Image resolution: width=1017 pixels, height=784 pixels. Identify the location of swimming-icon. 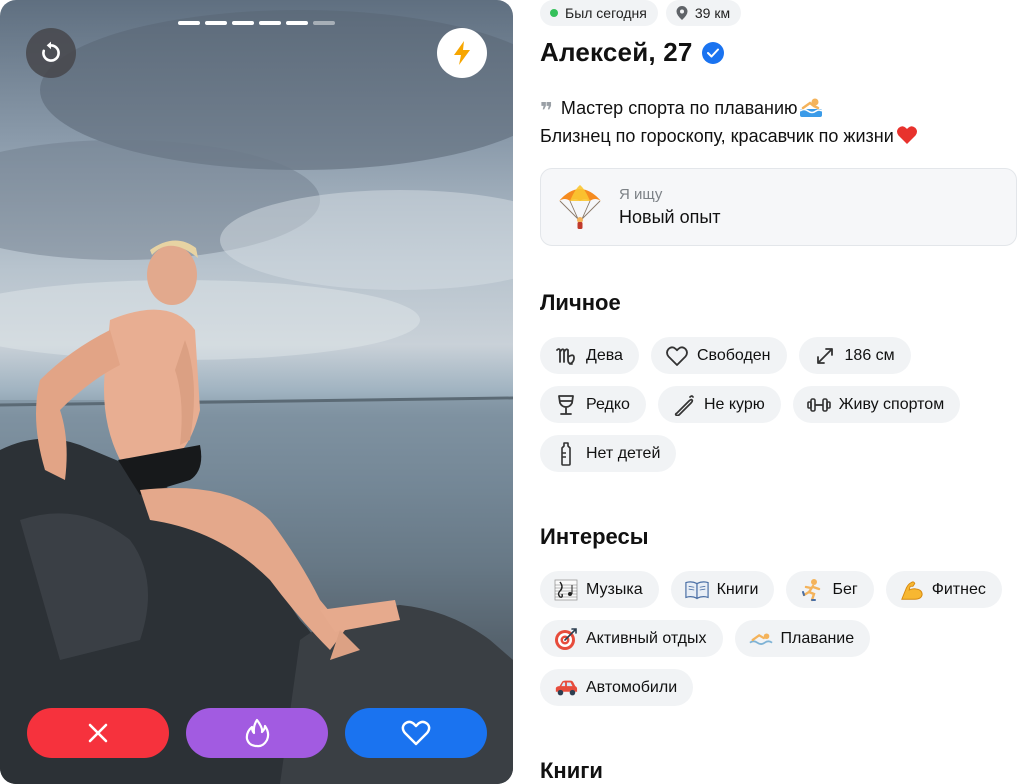
(760, 639).